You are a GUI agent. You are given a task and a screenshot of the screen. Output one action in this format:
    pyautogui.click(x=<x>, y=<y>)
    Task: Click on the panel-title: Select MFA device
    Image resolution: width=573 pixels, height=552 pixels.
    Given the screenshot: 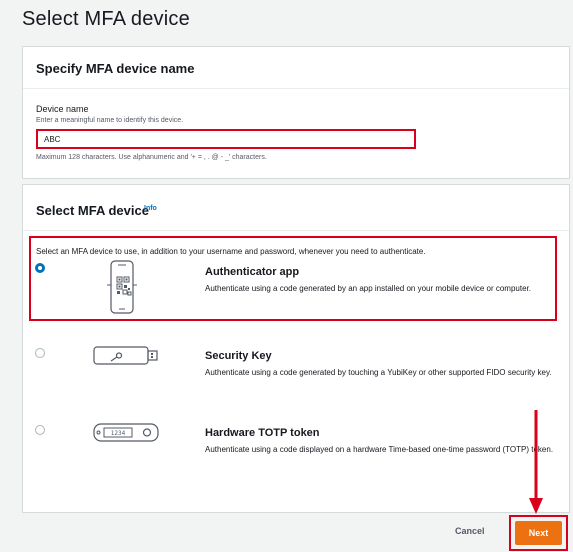 What is the action you would take?
    pyautogui.click(x=92, y=210)
    